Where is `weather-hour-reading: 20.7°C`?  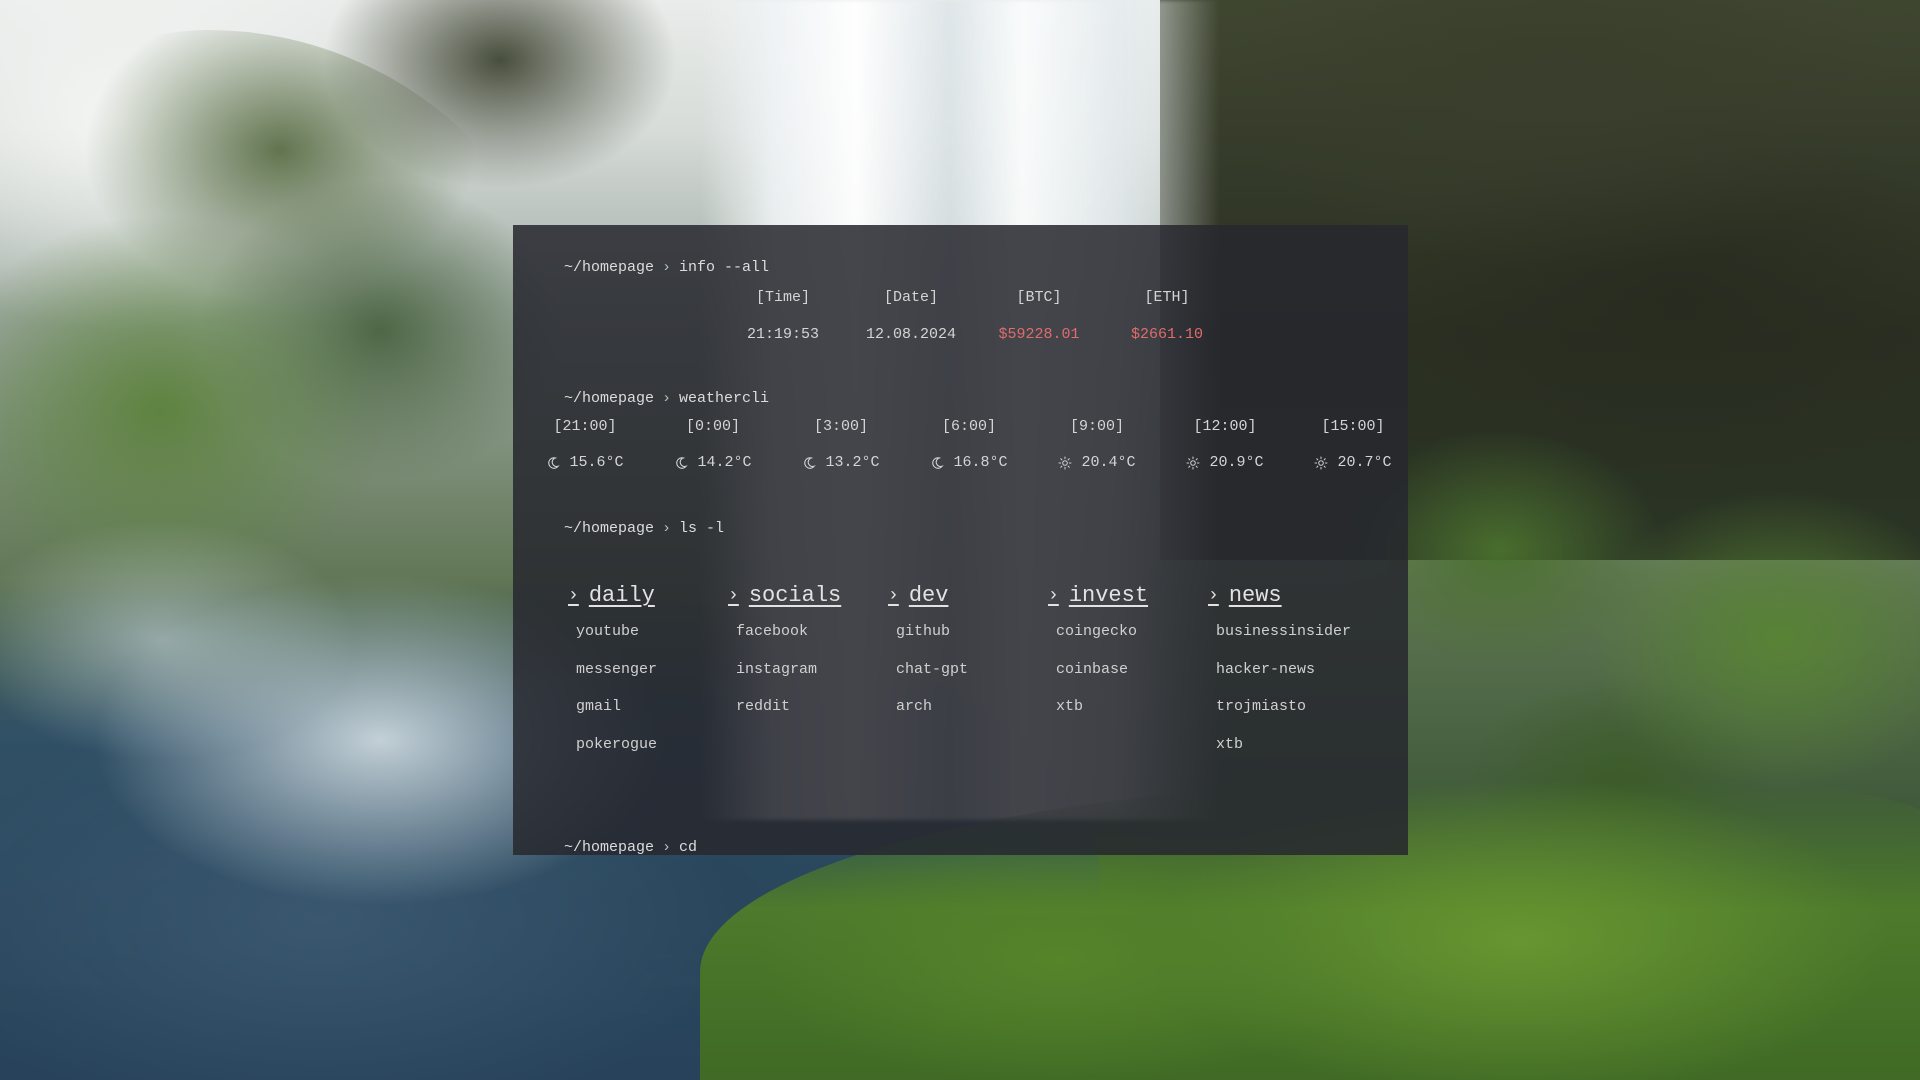
weather-hour-reading: 20.7°C is located at coordinates (1353, 464).